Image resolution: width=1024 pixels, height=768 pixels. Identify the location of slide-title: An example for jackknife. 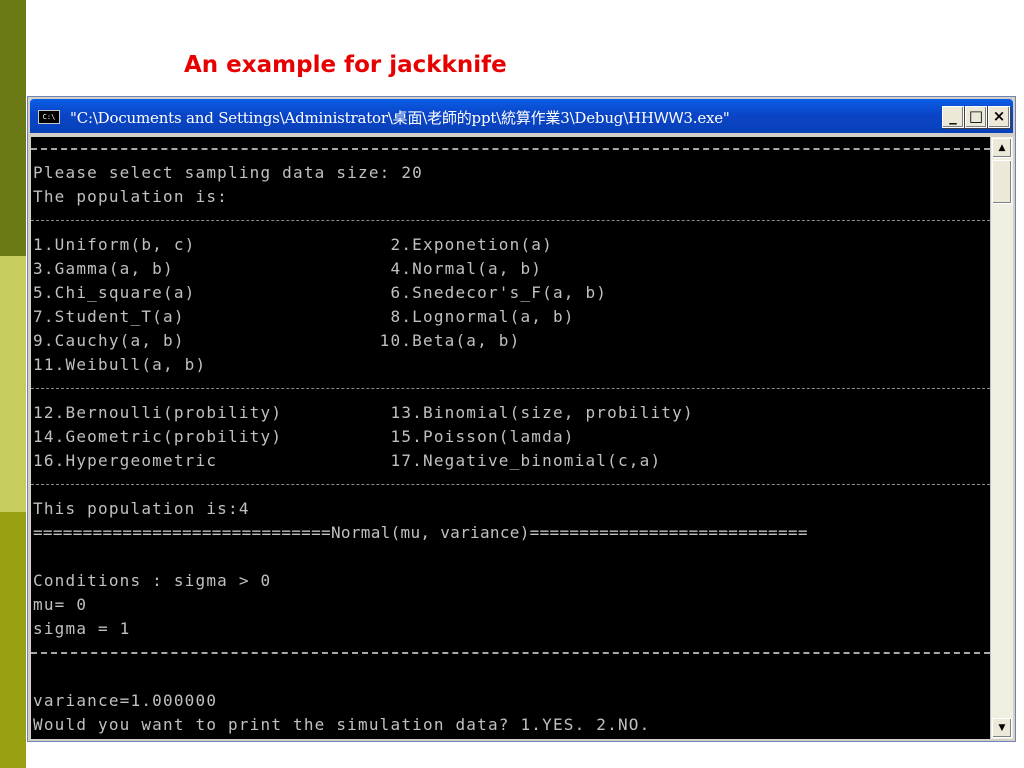
(345, 65).